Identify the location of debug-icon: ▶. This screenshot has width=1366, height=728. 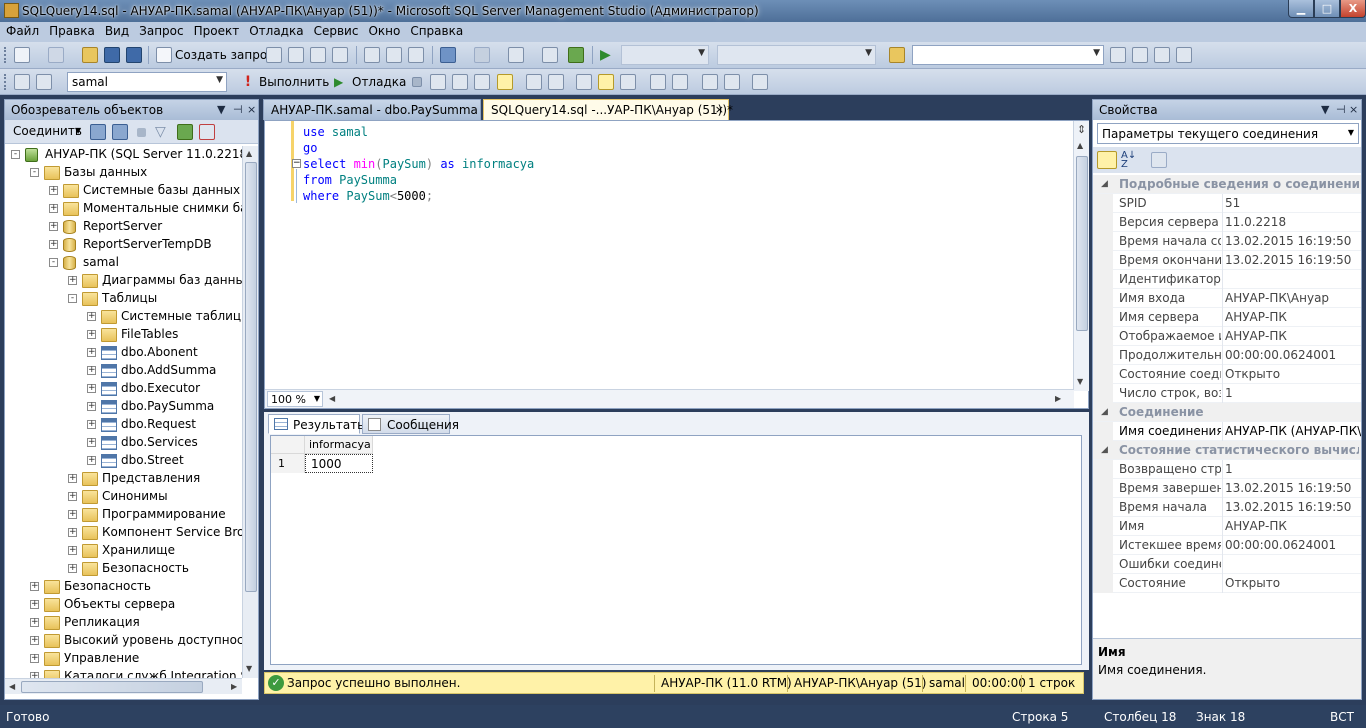
(342, 82).